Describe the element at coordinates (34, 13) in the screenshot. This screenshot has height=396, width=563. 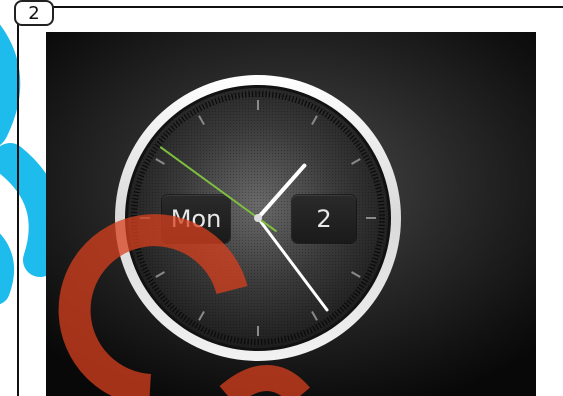
I see `panel-number-badge: 2` at that location.